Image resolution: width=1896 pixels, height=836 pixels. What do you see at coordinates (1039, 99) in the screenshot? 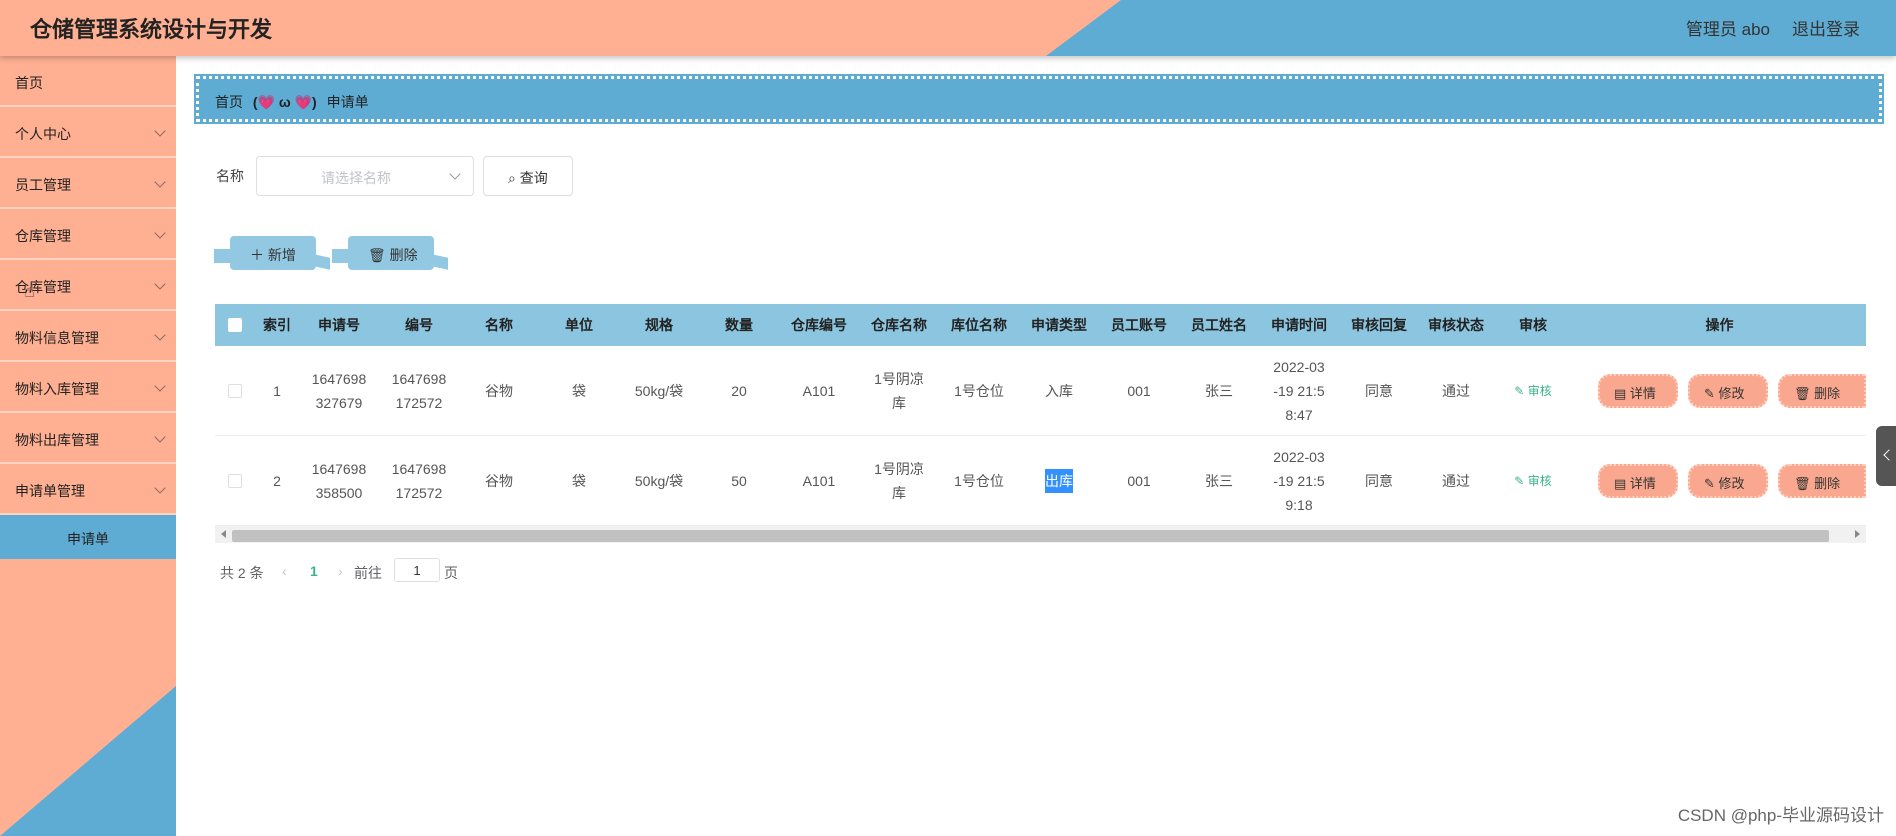
I see `breadcrumb: 首页 (💗 ω 💗) 申请单` at bounding box center [1039, 99].